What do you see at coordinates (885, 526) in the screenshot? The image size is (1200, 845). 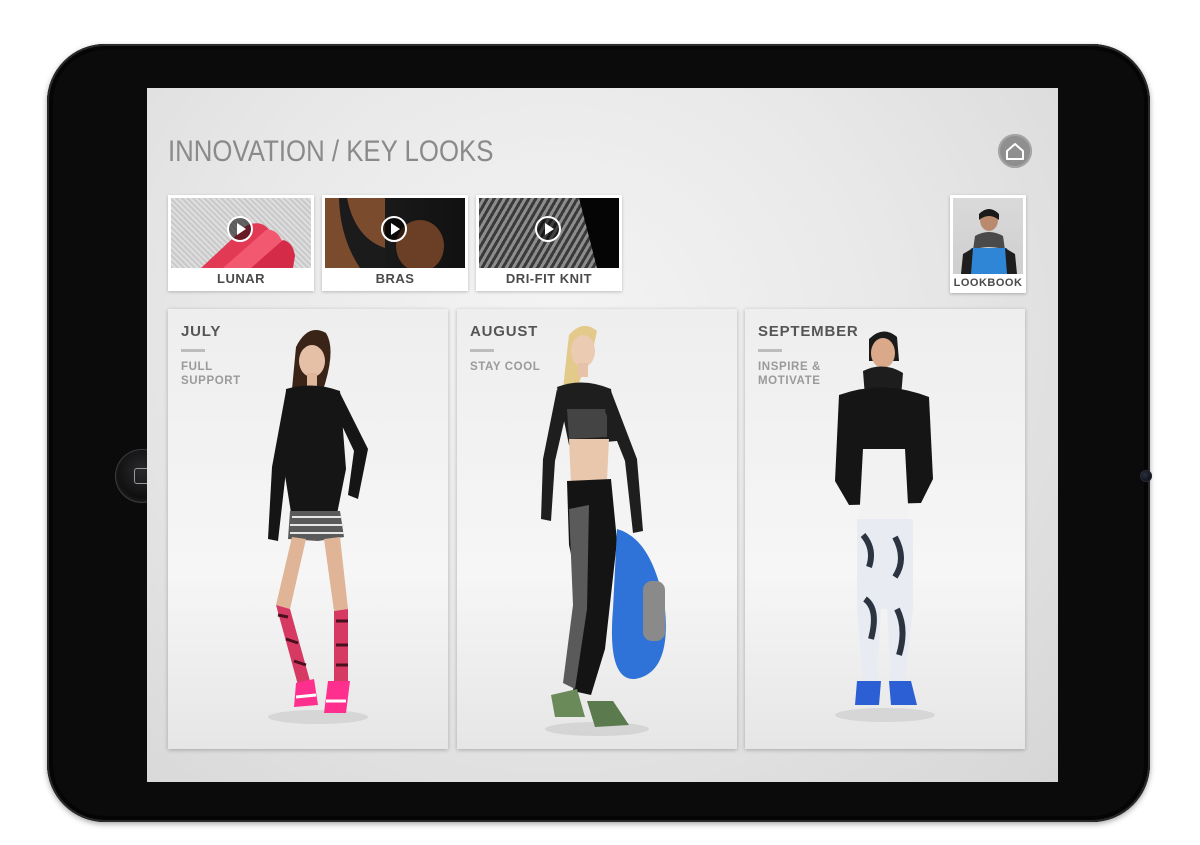 I see `september-model-photo` at bounding box center [885, 526].